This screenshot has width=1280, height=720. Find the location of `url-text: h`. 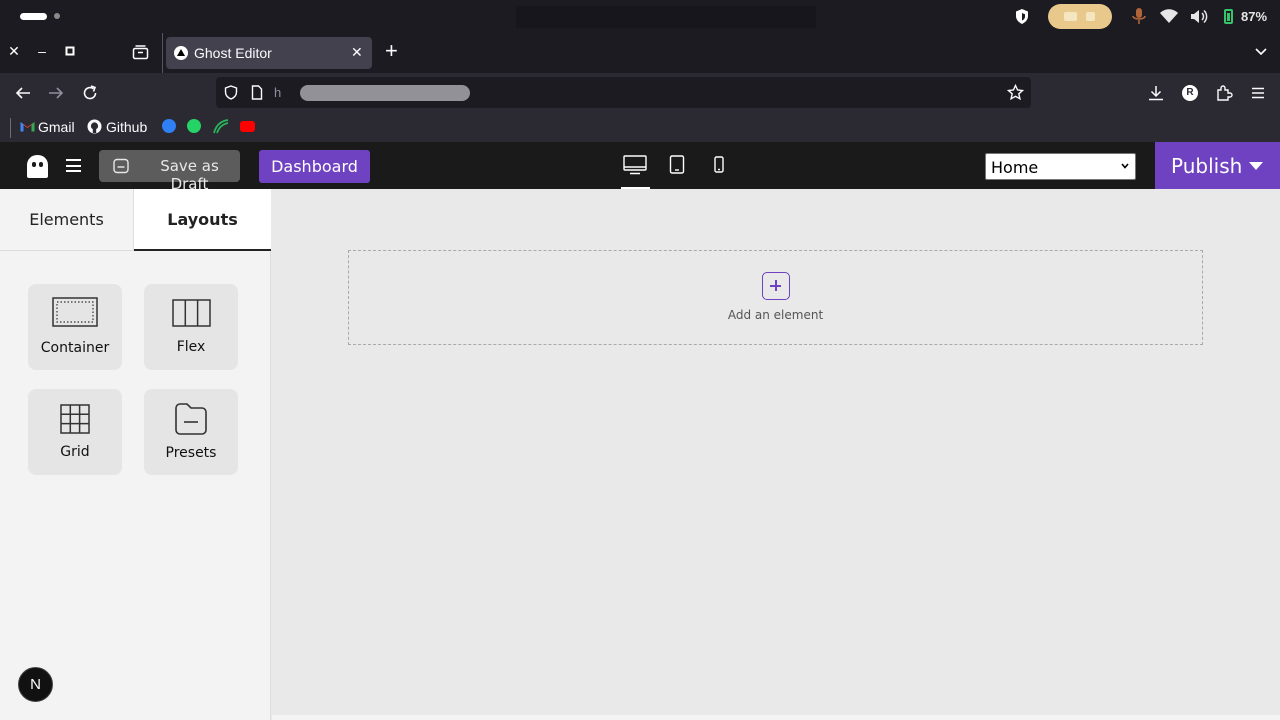

url-text: h is located at coordinates (278, 92).